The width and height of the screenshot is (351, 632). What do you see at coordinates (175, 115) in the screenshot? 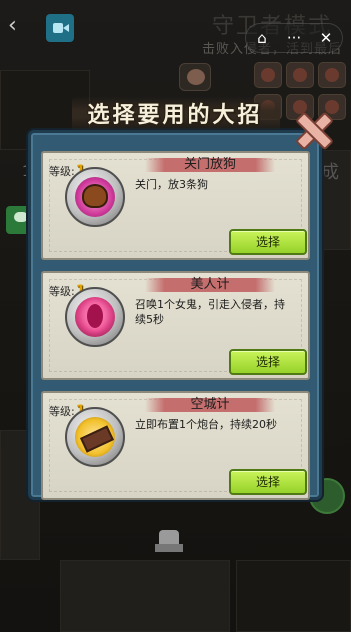
I see `modal-title: 选择要用的大招` at bounding box center [175, 115].